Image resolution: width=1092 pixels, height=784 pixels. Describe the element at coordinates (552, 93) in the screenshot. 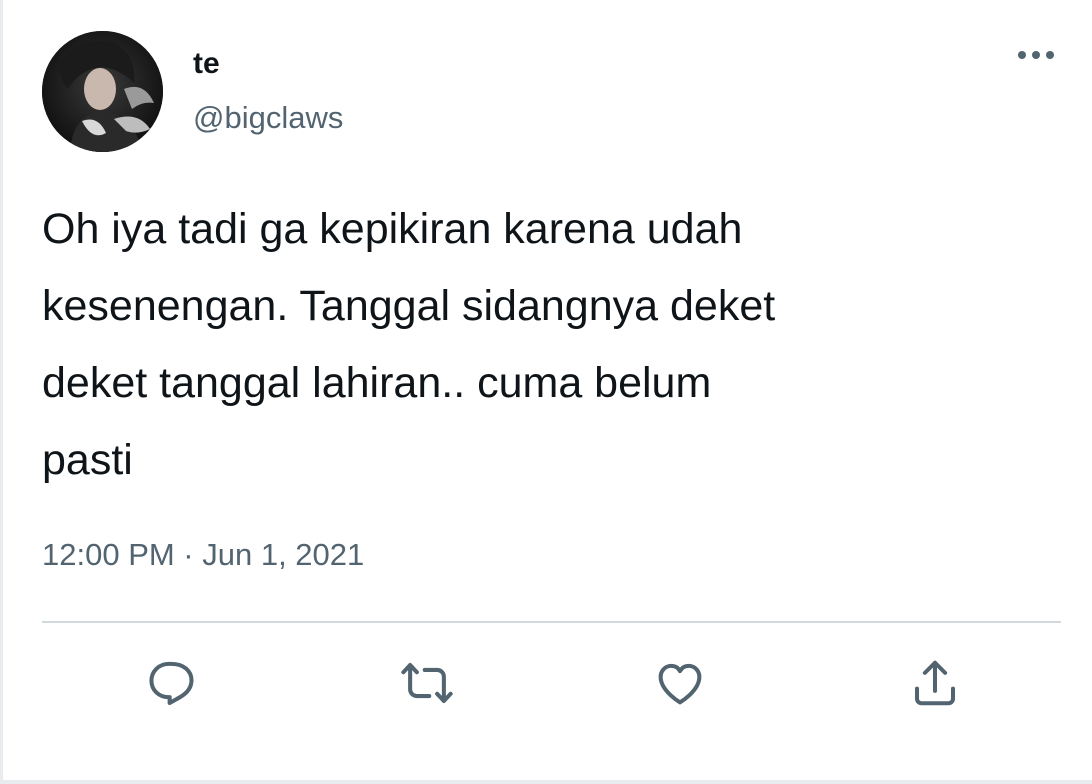

I see `tweet-header: te @bigclaws` at that location.